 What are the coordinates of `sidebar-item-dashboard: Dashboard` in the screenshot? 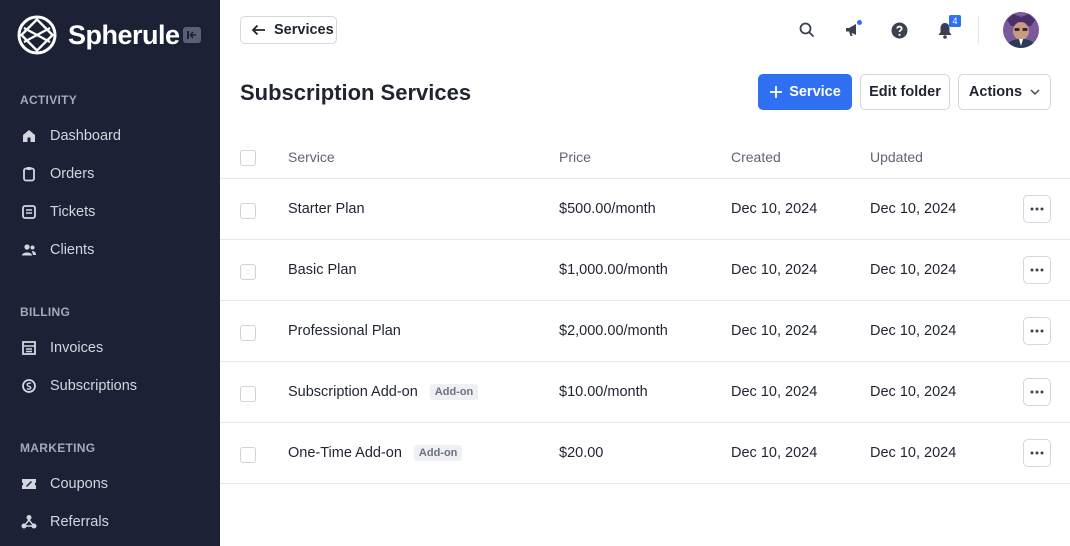 It's located at (115, 136).